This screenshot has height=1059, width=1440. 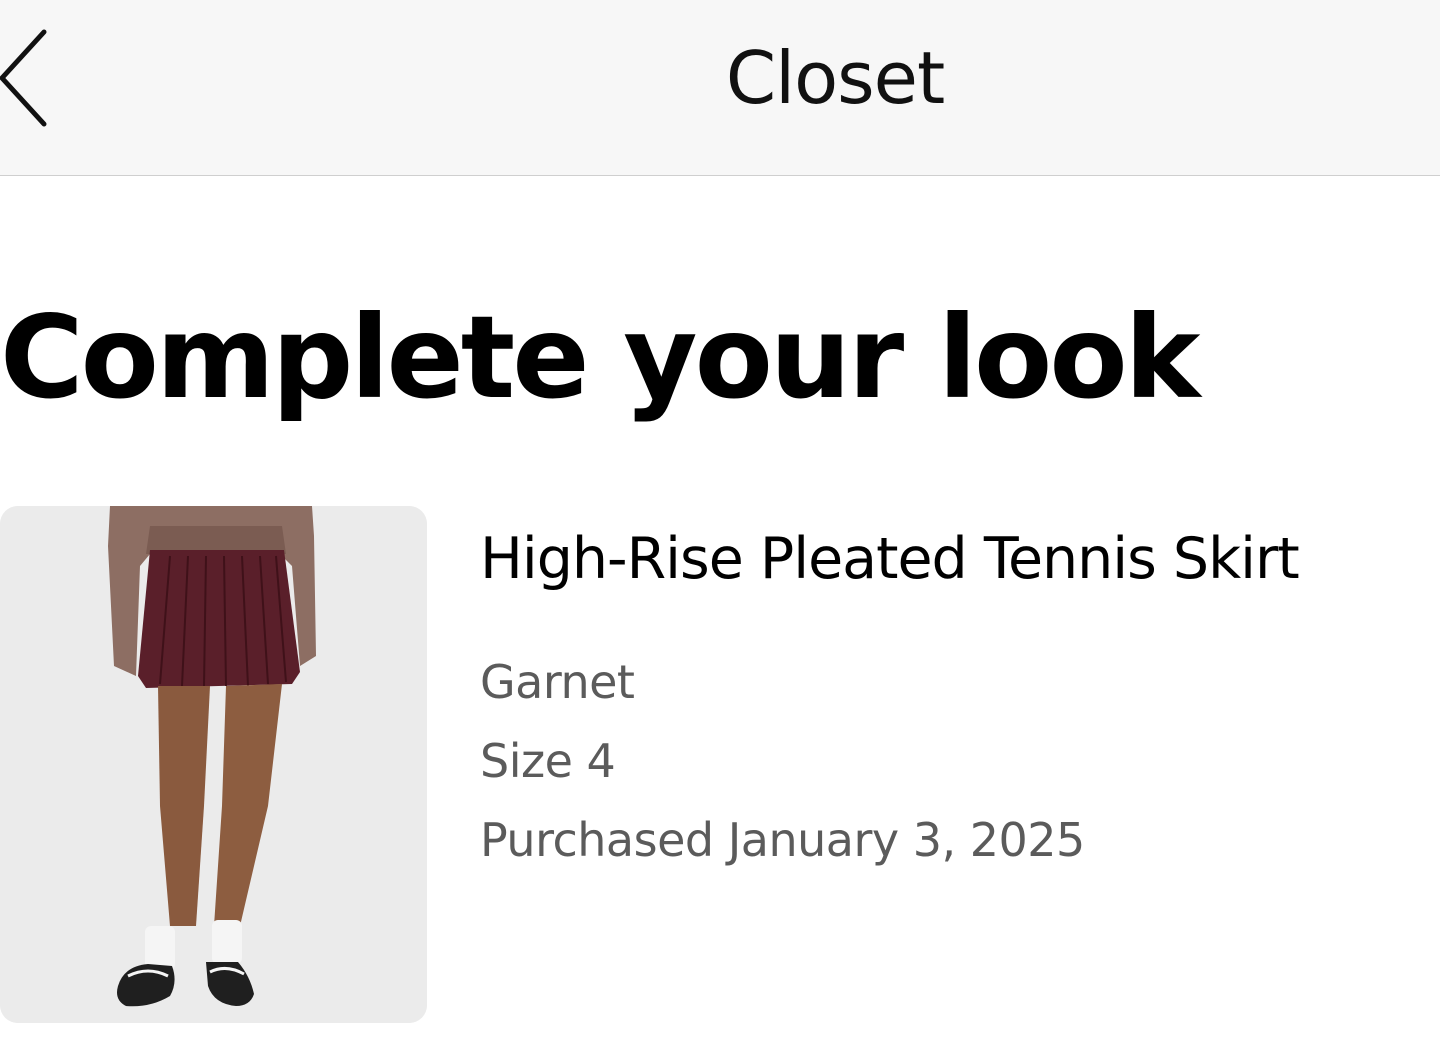 I want to click on product-image, so click(x=213, y=764).